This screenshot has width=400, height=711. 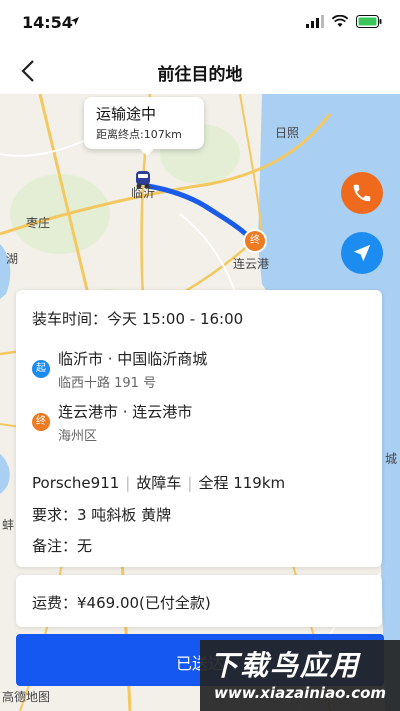 I want to click on map-label-bengbu: 蚌, so click(x=8, y=525).